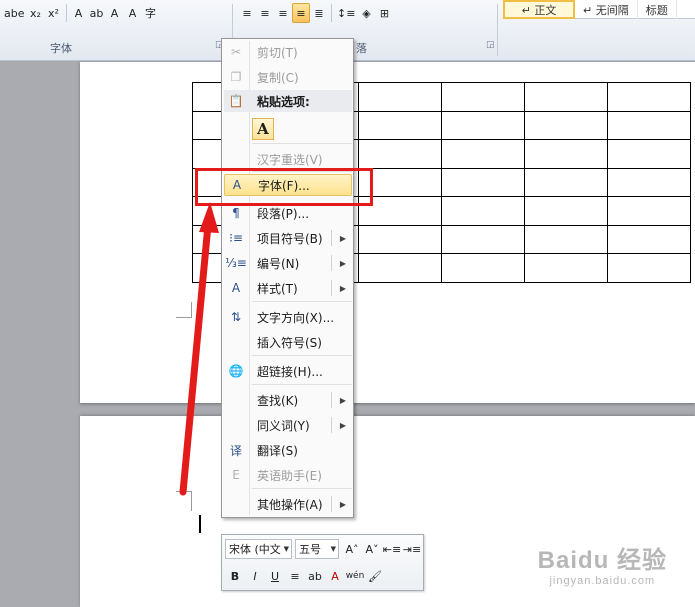 The image size is (695, 607). What do you see at coordinates (235, 450) in the screenshot?
I see `translate-icon: 译` at bounding box center [235, 450].